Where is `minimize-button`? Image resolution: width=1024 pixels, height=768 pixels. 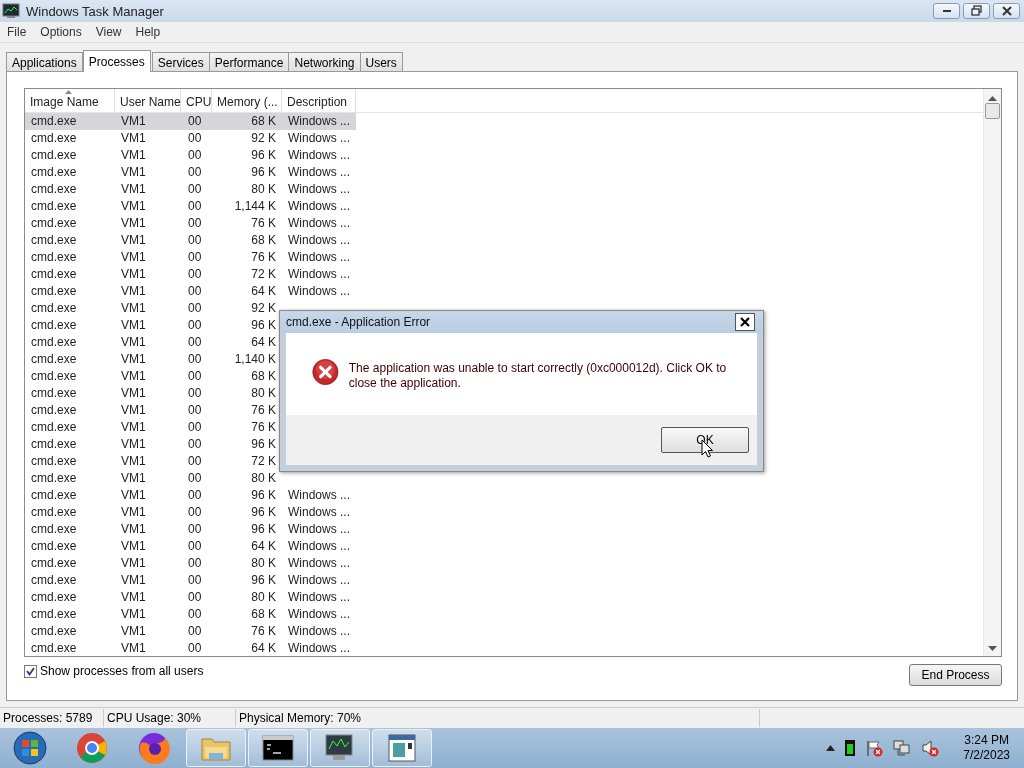 minimize-button is located at coordinates (946, 11).